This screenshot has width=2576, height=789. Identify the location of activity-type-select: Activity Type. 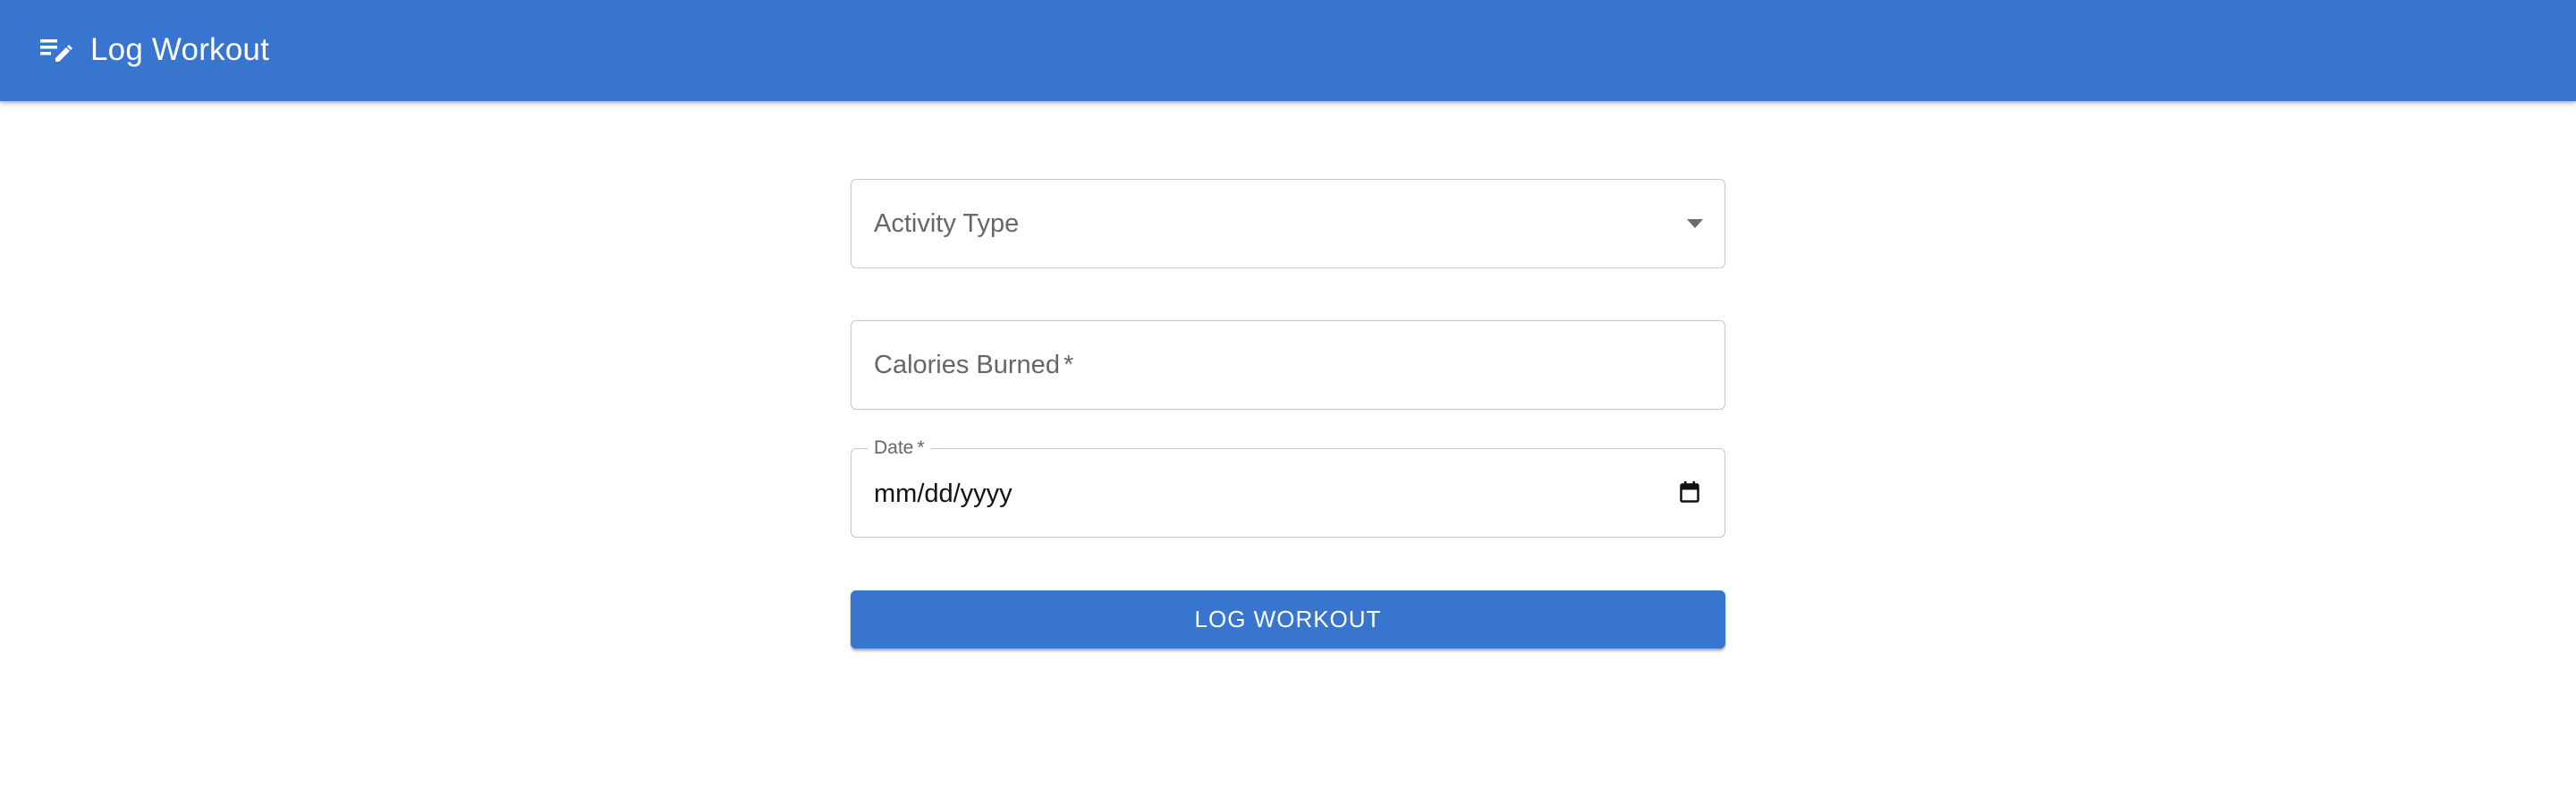
(1288, 223).